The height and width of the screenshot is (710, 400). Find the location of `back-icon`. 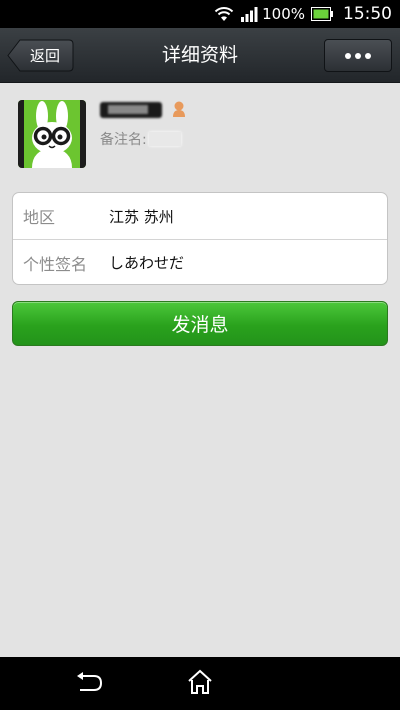

back-icon is located at coordinates (89, 684).